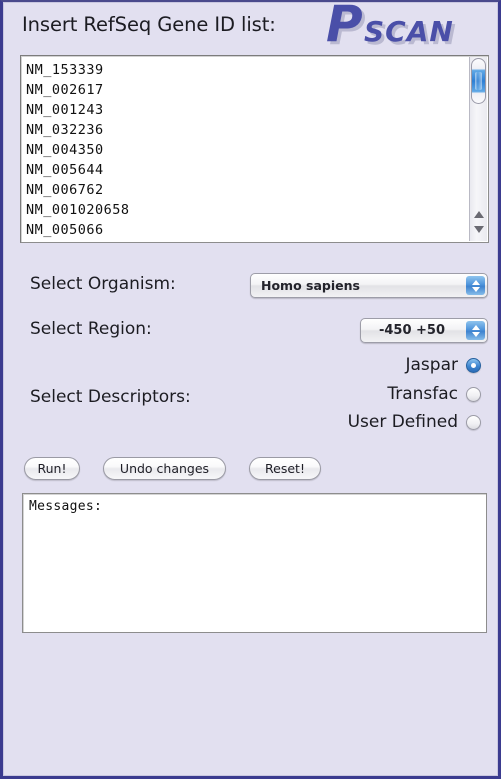  I want to click on descriptor-option-user-defined-label: User Defined, so click(402, 422).